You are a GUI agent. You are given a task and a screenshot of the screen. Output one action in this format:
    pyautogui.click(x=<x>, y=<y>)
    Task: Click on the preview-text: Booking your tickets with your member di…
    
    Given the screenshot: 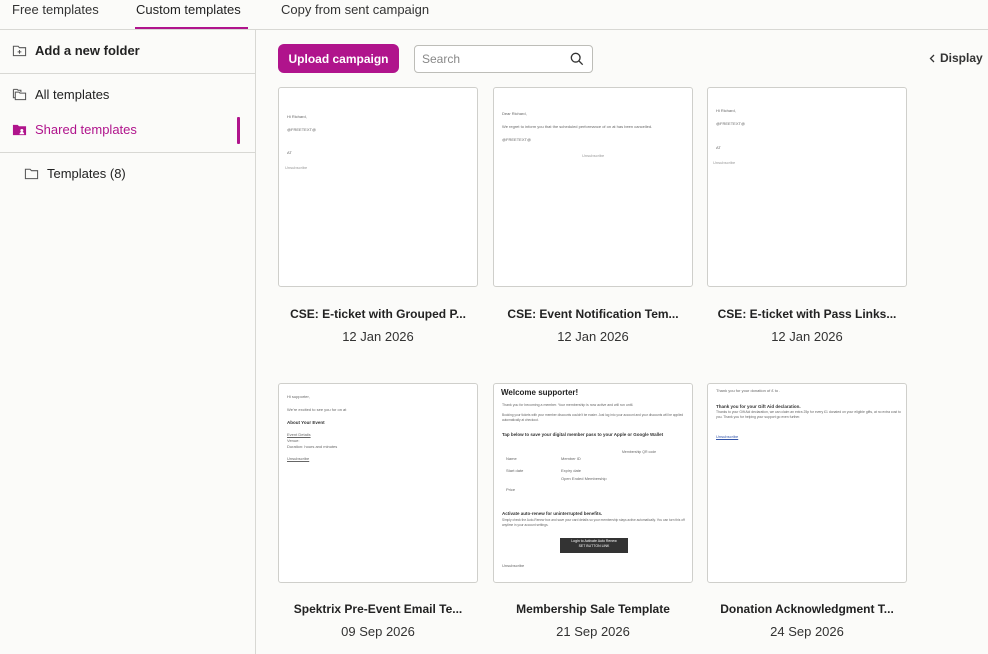 What is the action you would take?
    pyautogui.click(x=593, y=417)
    